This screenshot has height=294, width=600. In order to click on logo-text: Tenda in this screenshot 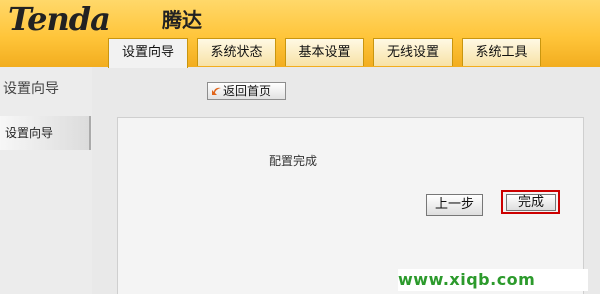, I will do `click(59, 19)`.